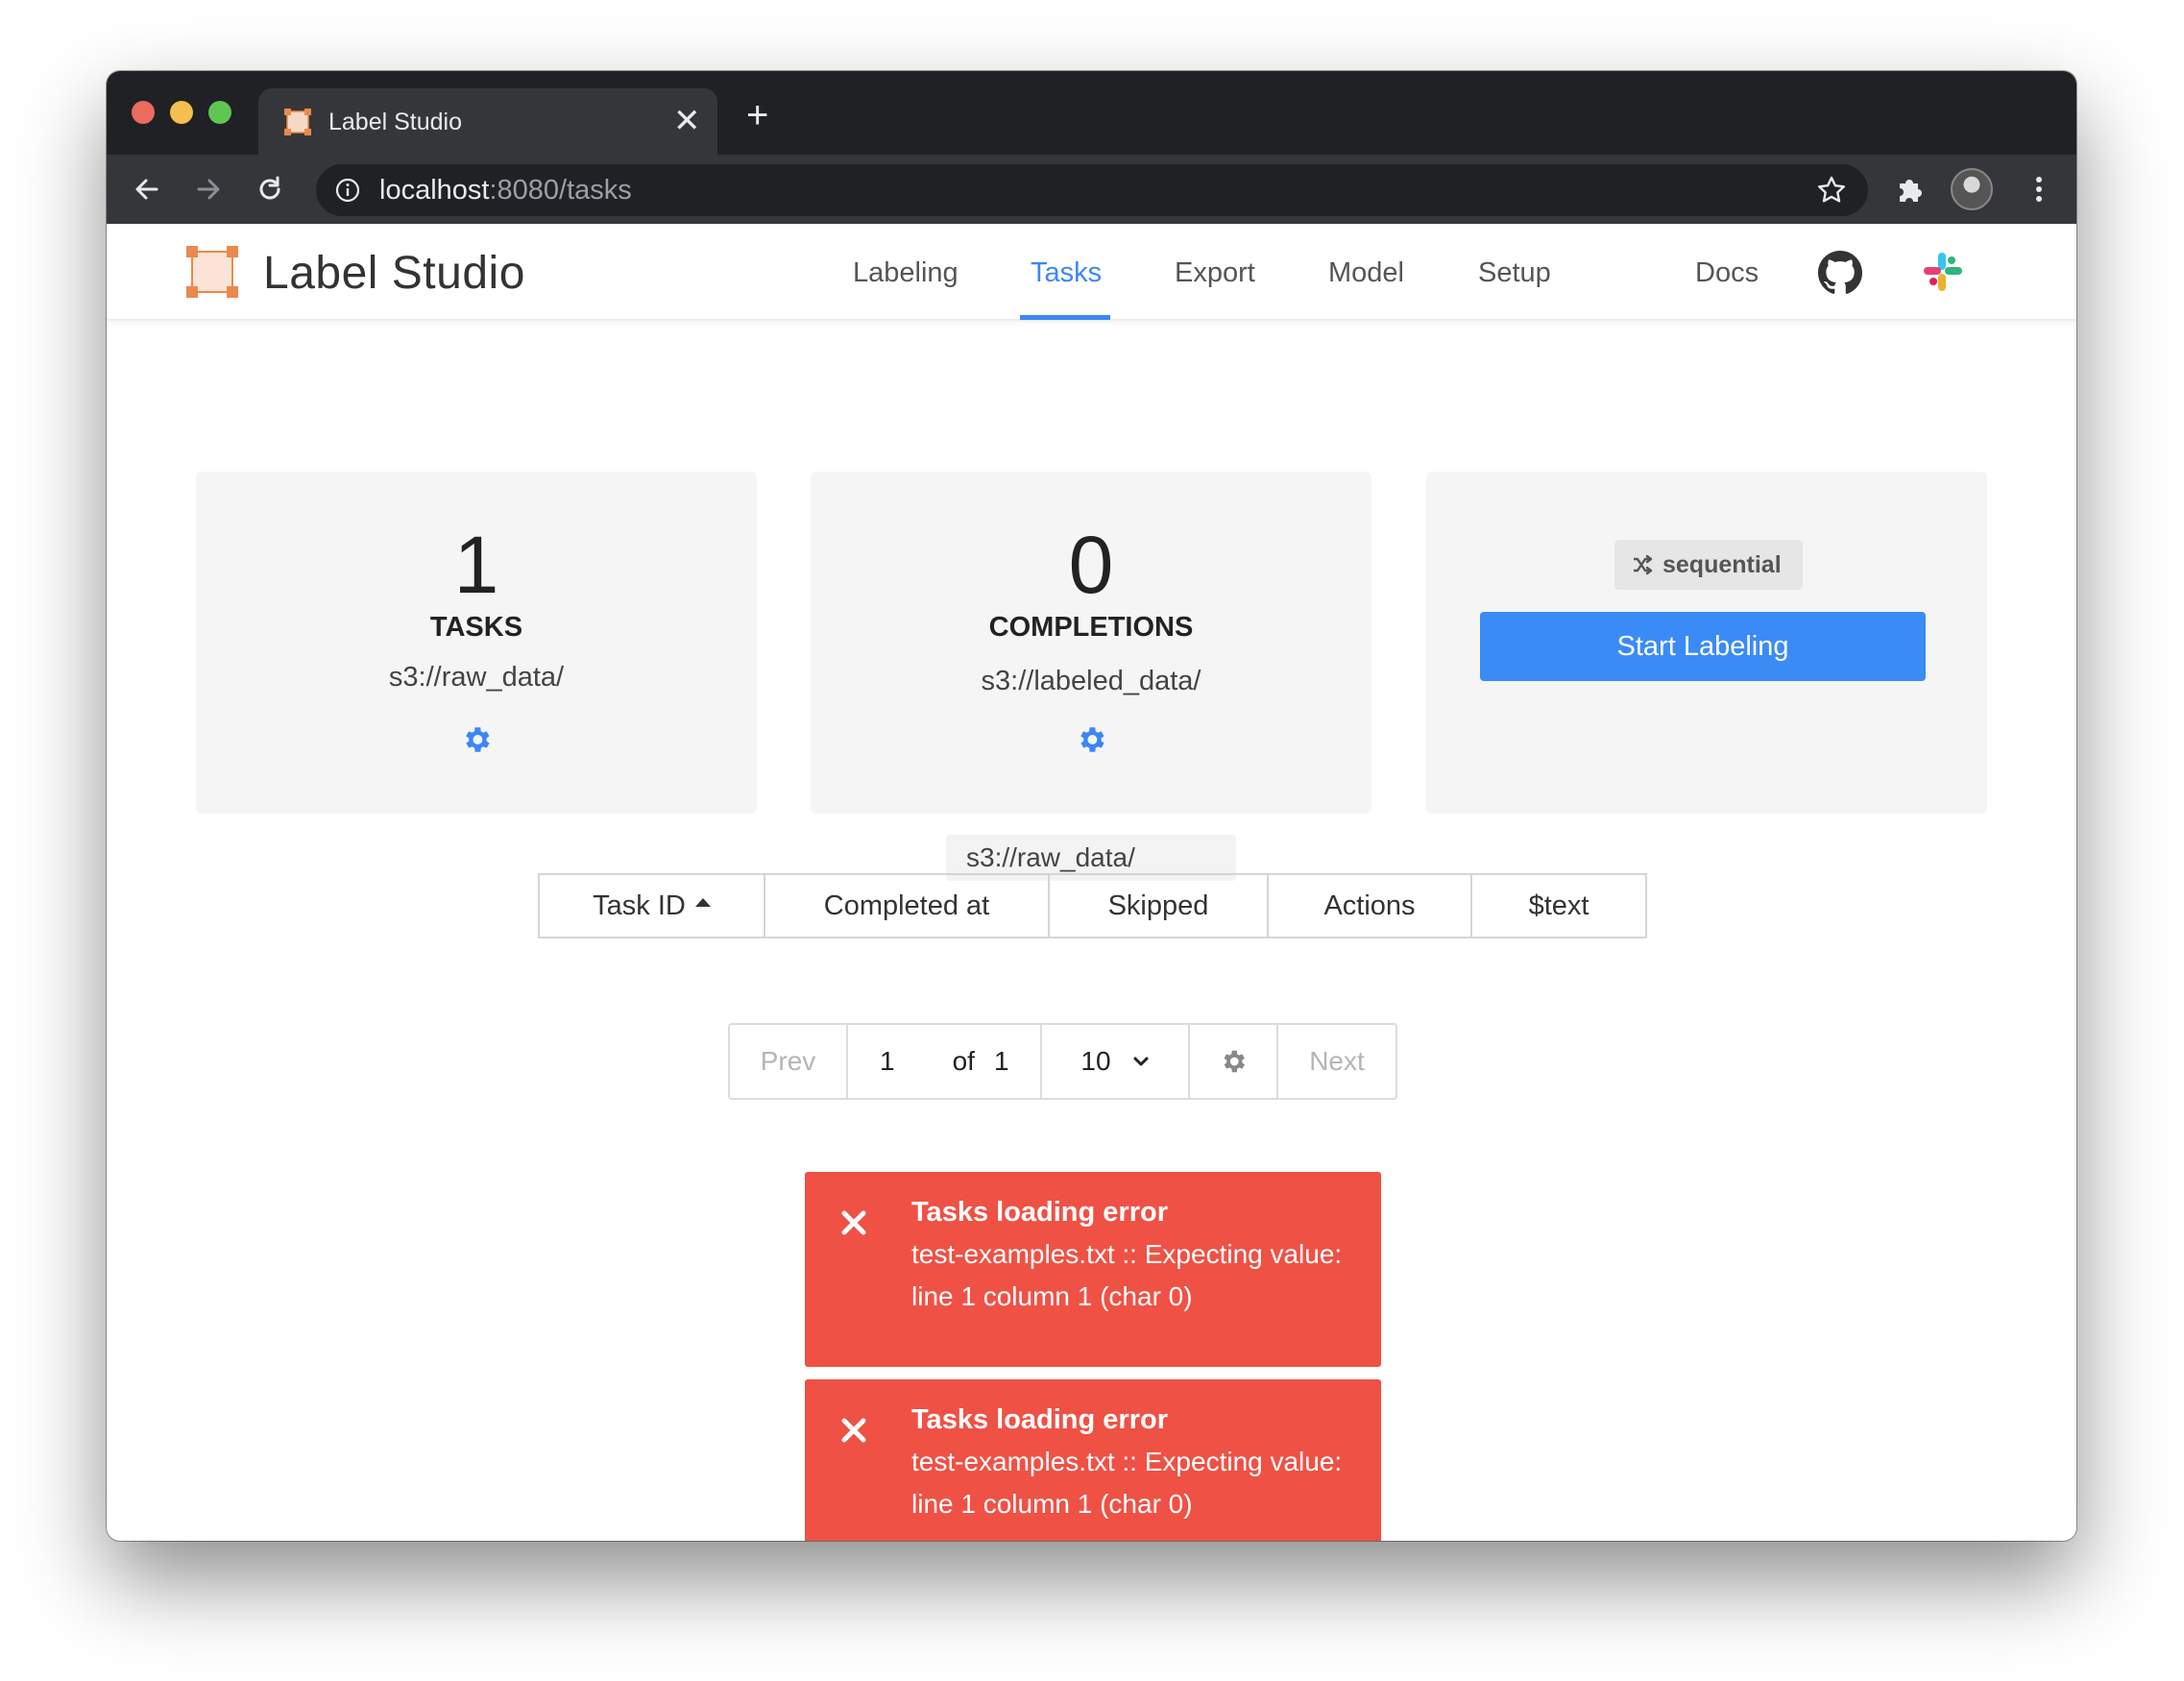  What do you see at coordinates (1972, 189) in the screenshot?
I see `profile-avatar` at bounding box center [1972, 189].